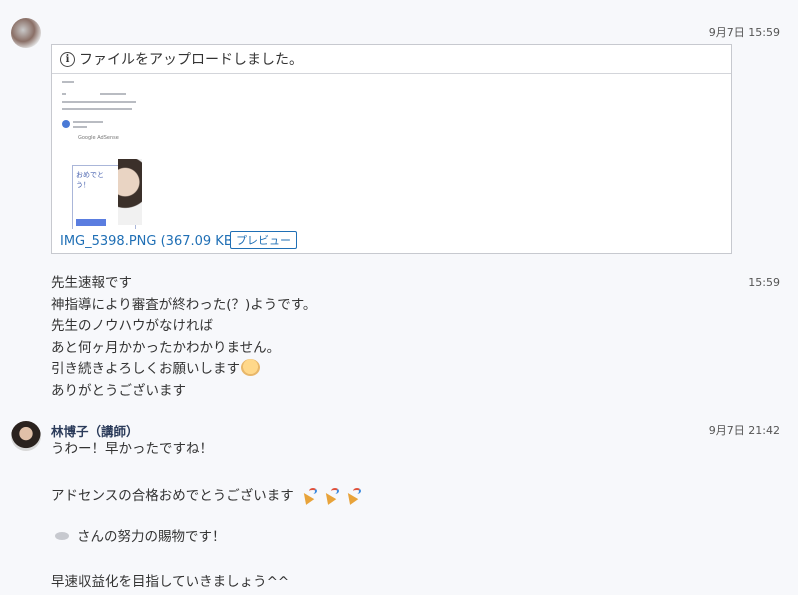 This screenshot has height=595, width=798. What do you see at coordinates (67, 59) in the screenshot?
I see `info-icon: i` at bounding box center [67, 59].